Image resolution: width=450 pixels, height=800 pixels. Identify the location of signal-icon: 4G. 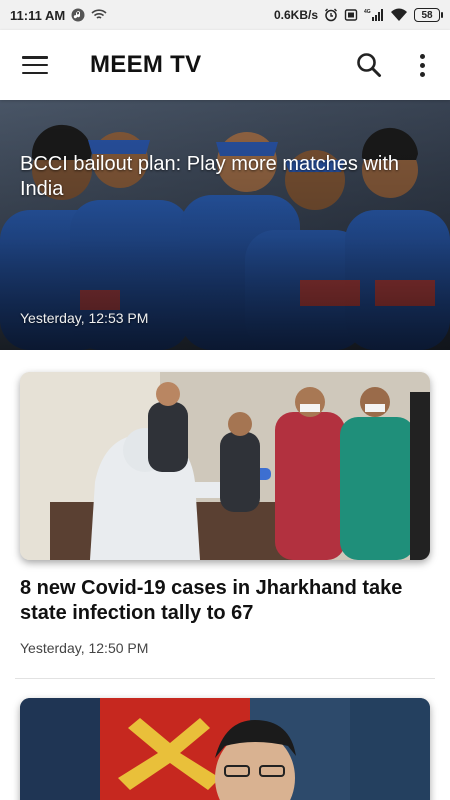
(374, 15).